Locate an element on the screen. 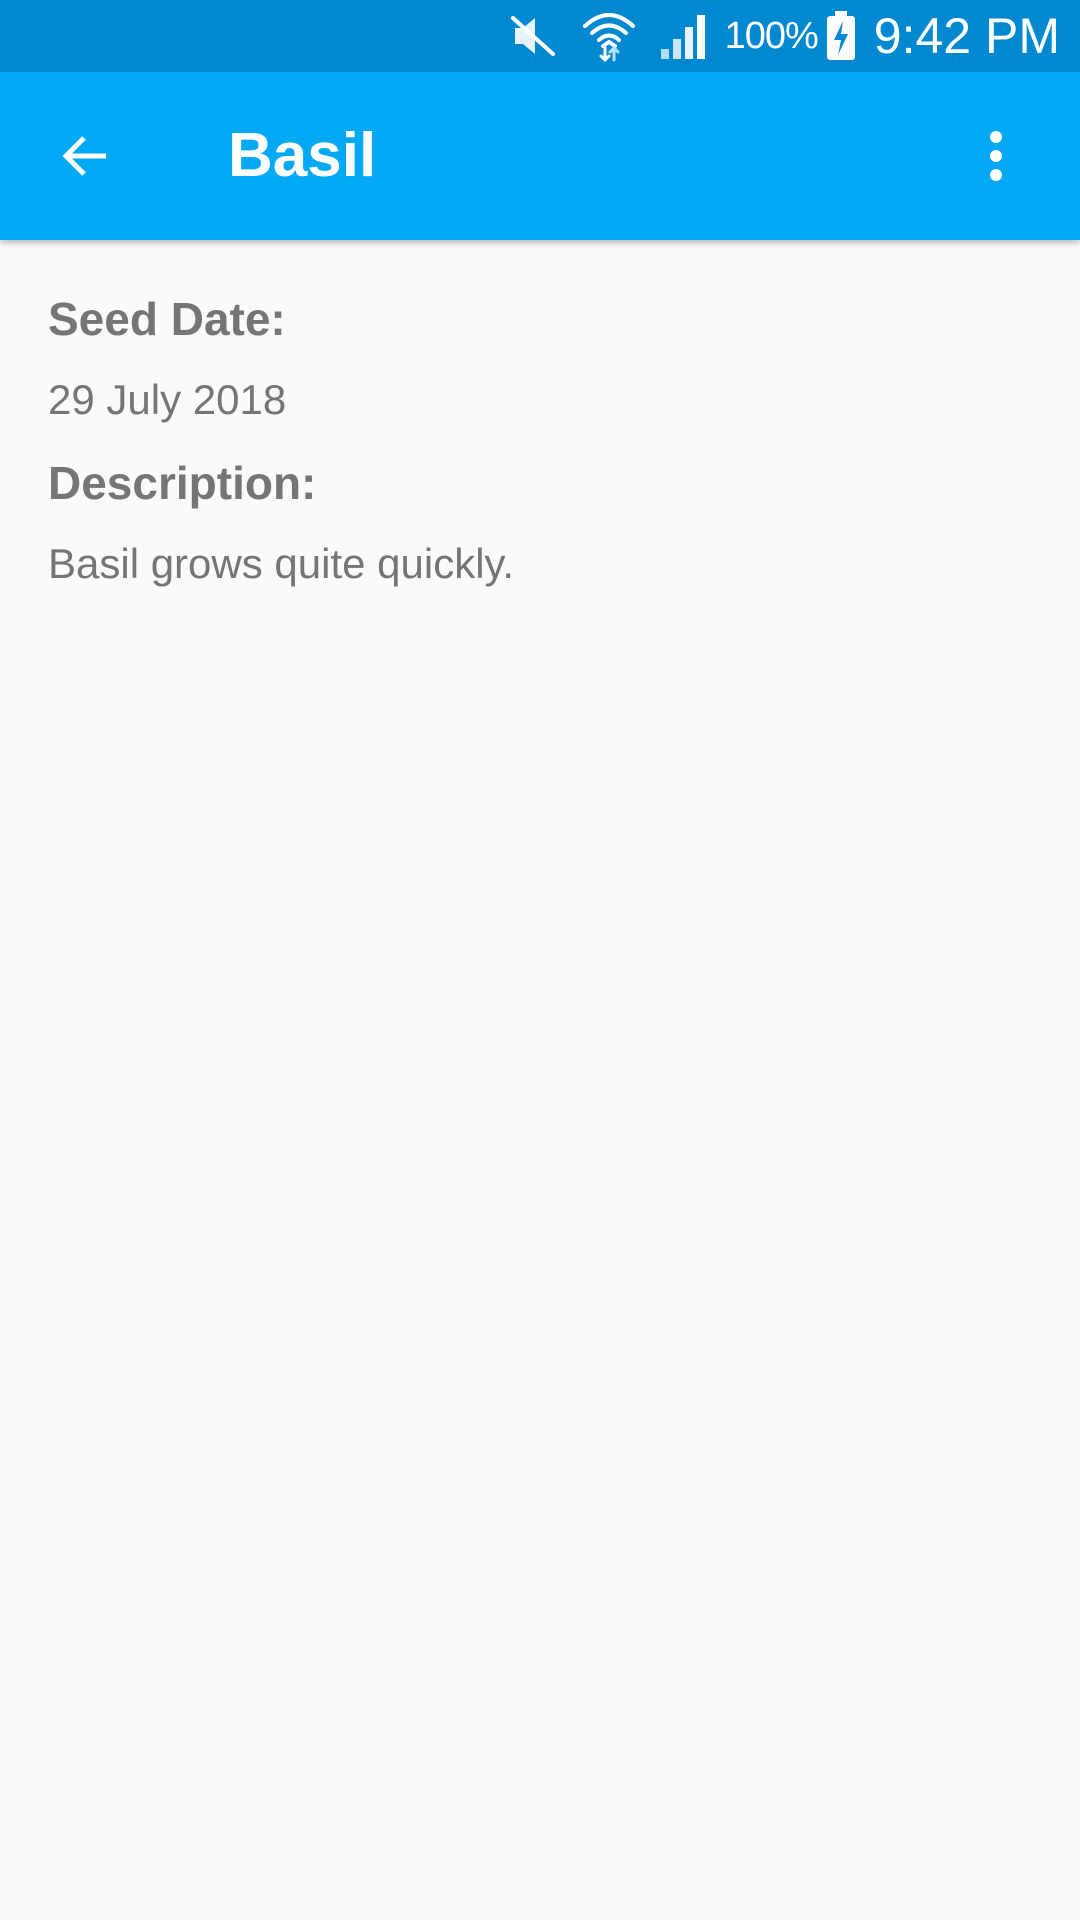  signal-icon is located at coordinates (682, 37).